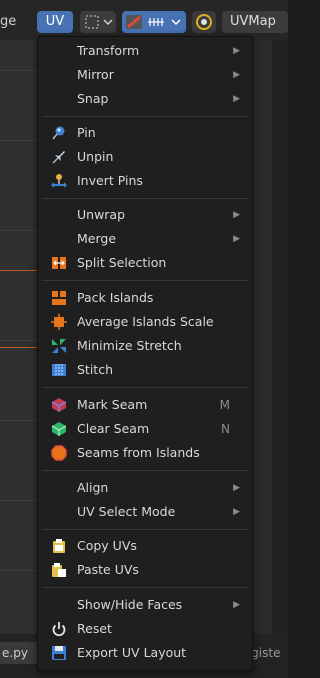 This screenshot has width=320, height=678. I want to click on menu-item-label: Snap, so click(93, 98).